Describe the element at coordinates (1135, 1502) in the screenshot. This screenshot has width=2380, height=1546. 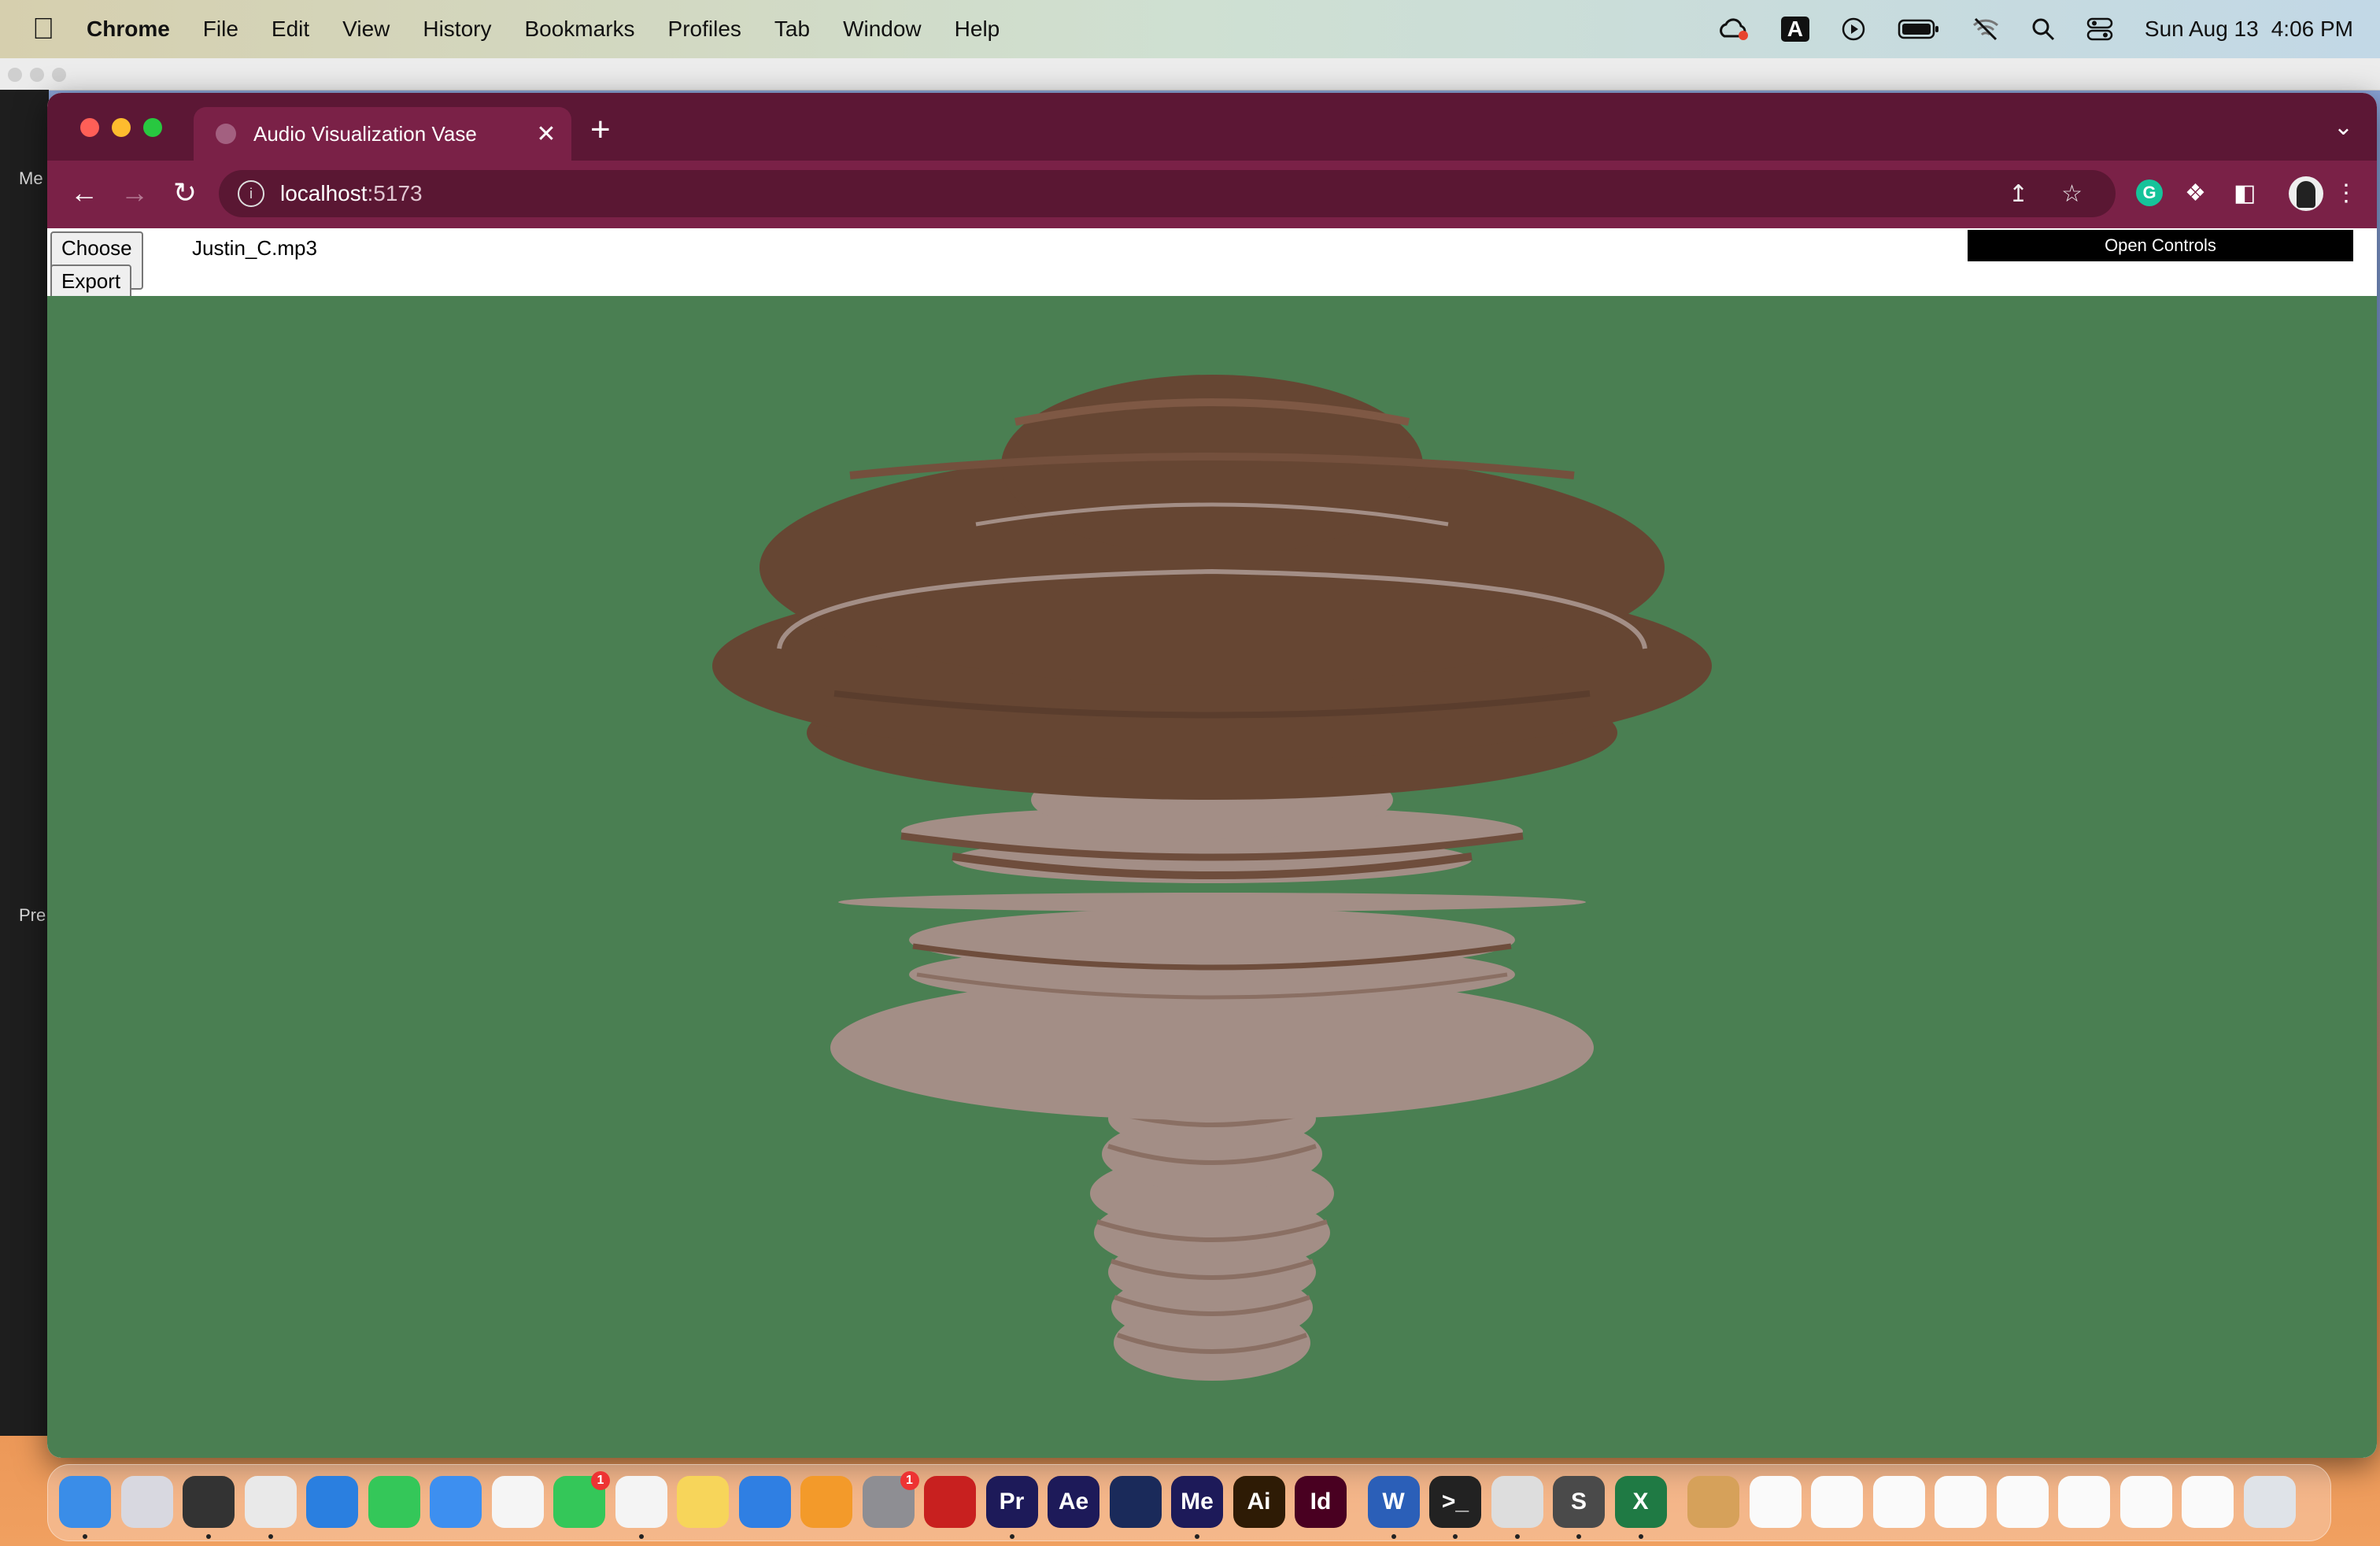
I see `dock-cinema-4d-icon` at that location.